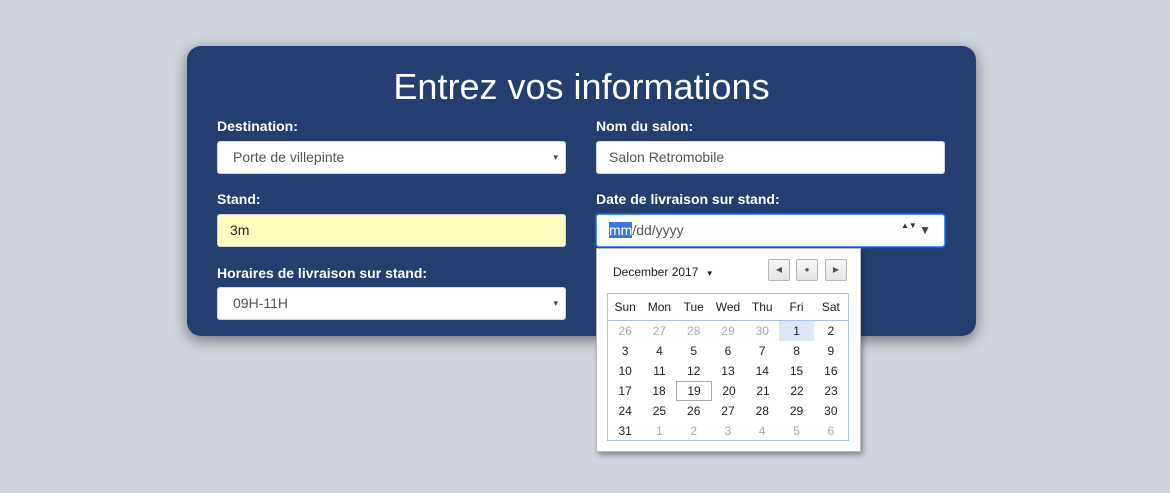  What do you see at coordinates (289, 157) in the screenshot?
I see `destination-value: Porte de villepinte` at bounding box center [289, 157].